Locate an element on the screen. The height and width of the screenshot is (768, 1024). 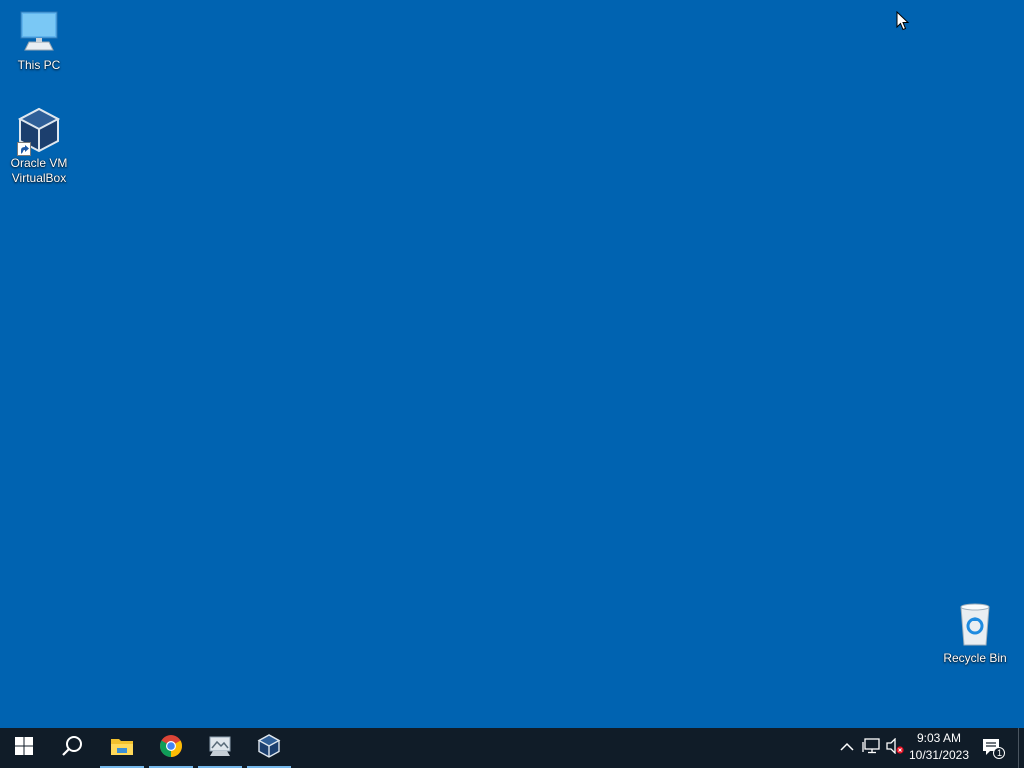
network-icon is located at coordinates (871, 748).